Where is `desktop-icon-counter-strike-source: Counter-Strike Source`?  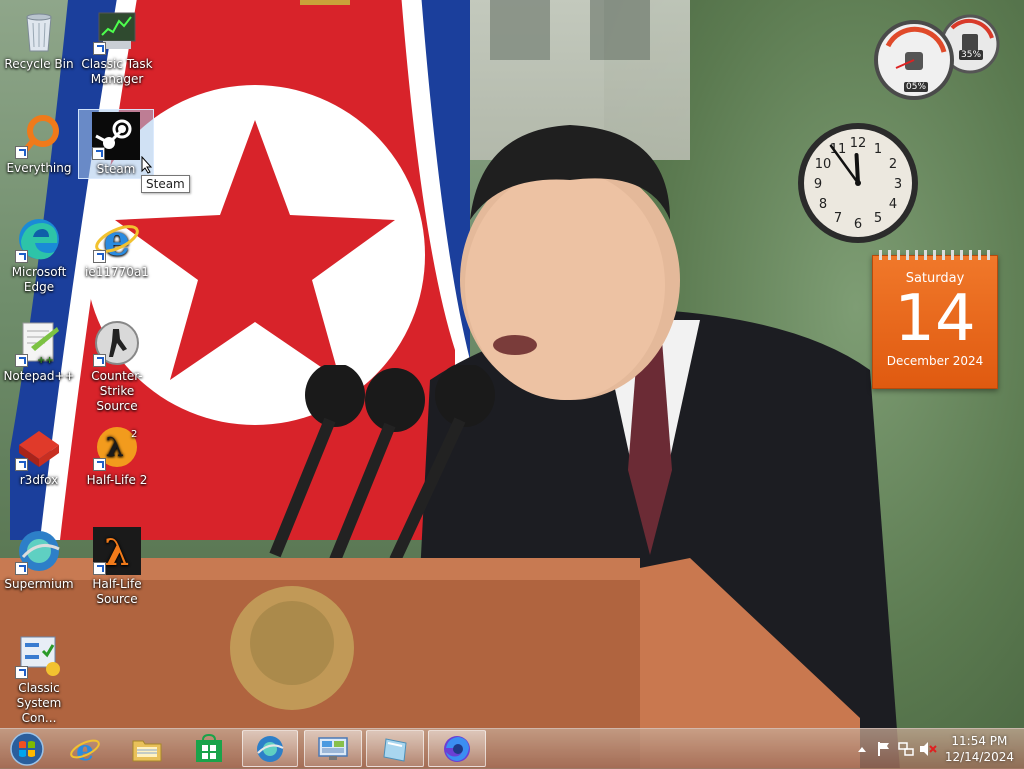
desktop-icon-counter-strike-source: Counter-Strike Source is located at coordinates (117, 366).